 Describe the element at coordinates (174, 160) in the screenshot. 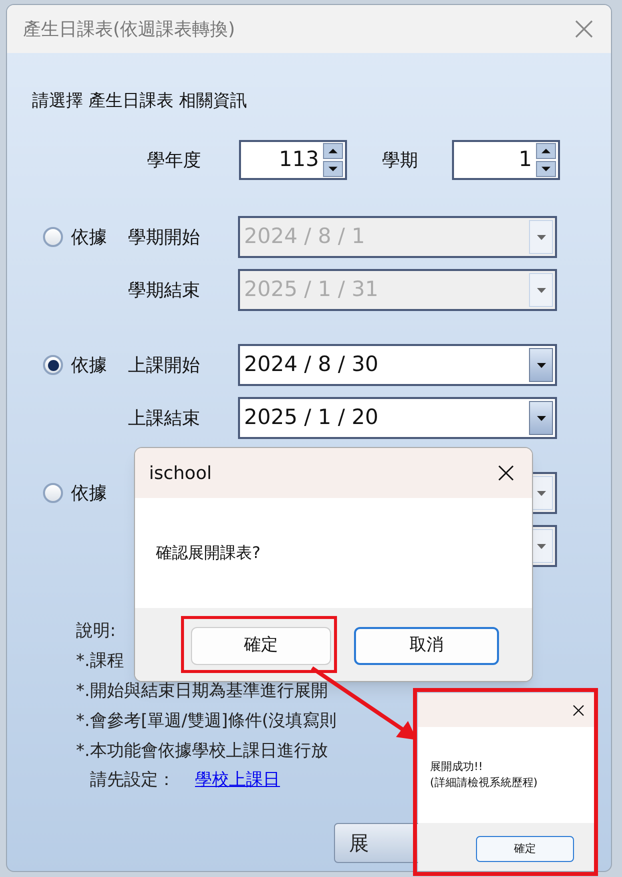

I see `field-label: 學年度` at that location.